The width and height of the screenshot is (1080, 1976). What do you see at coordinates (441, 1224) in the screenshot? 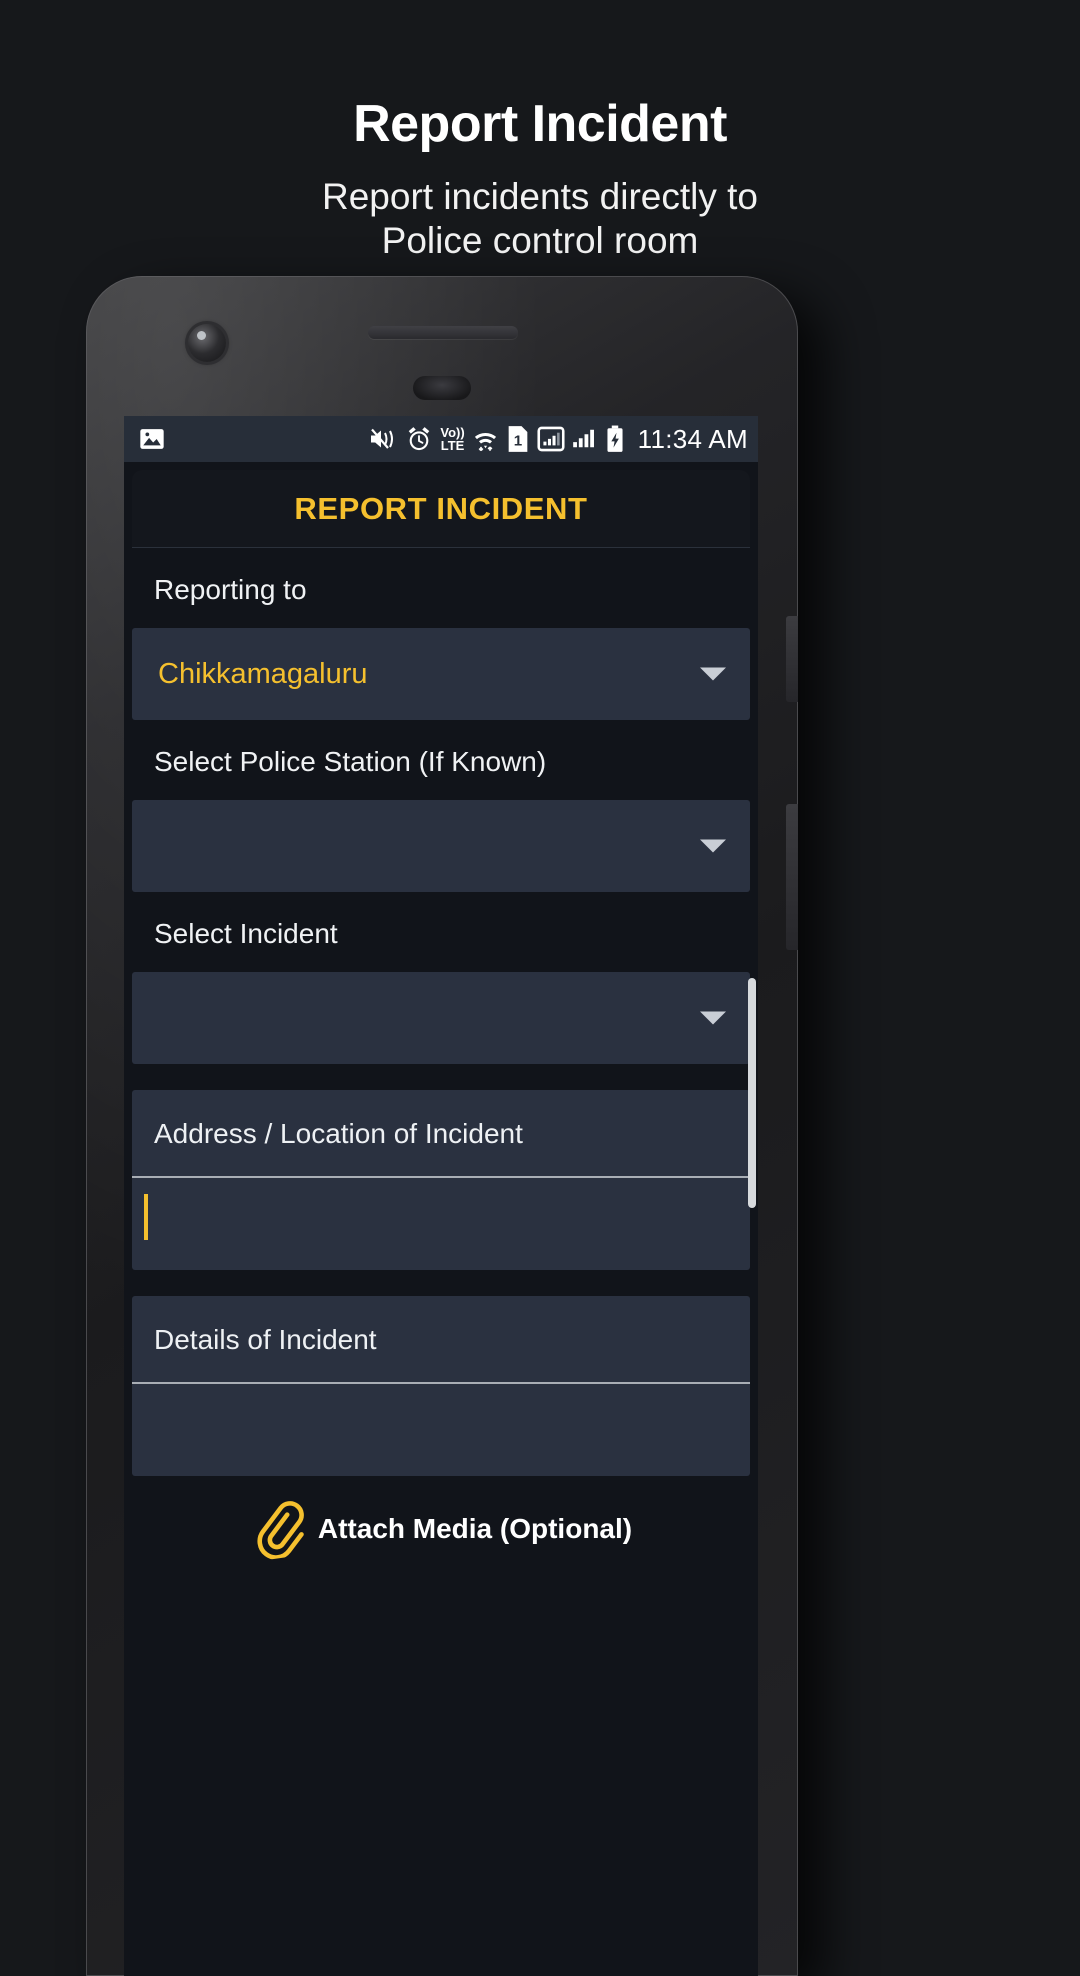
I see `address-input` at bounding box center [441, 1224].